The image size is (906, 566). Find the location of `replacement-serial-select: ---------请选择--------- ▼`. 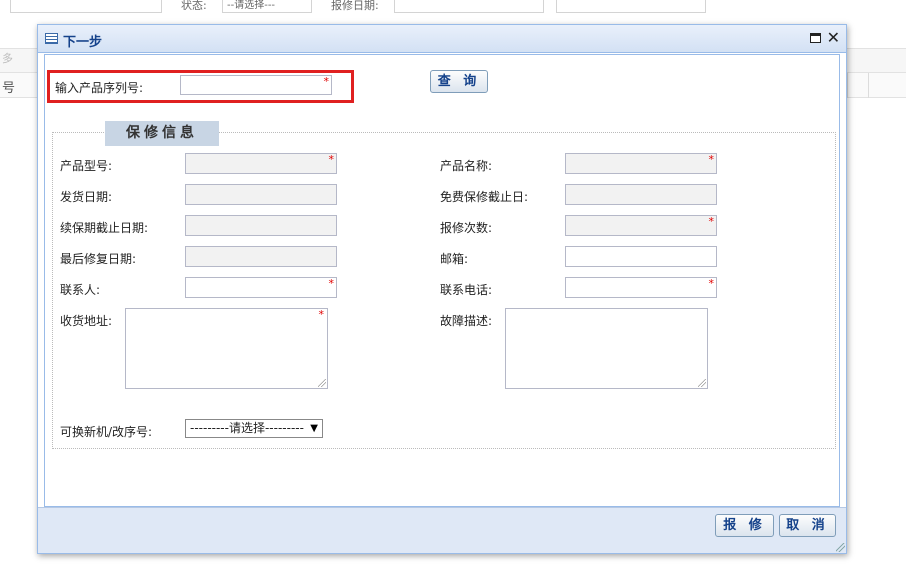

replacement-serial-select: ---------请选择--------- ▼ is located at coordinates (254, 428).